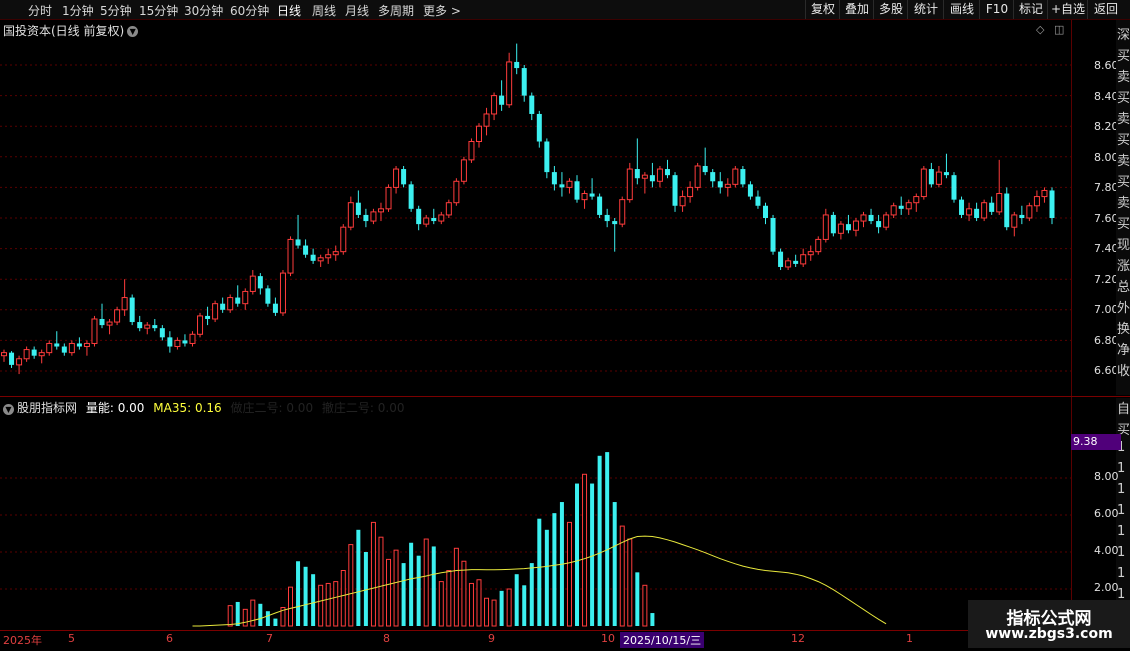 The width and height of the screenshot is (1130, 651). I want to click on period-tab-60min: 60分钟, so click(249, 10).